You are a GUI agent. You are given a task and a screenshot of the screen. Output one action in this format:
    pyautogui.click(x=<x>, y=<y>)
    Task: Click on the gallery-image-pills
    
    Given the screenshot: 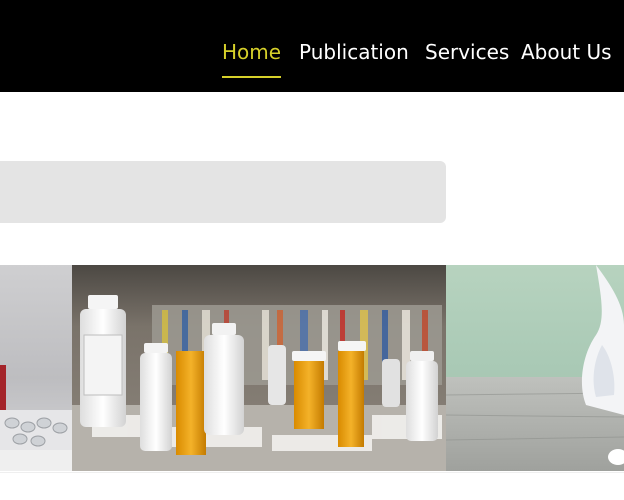 What is the action you would take?
    pyautogui.click(x=36, y=368)
    